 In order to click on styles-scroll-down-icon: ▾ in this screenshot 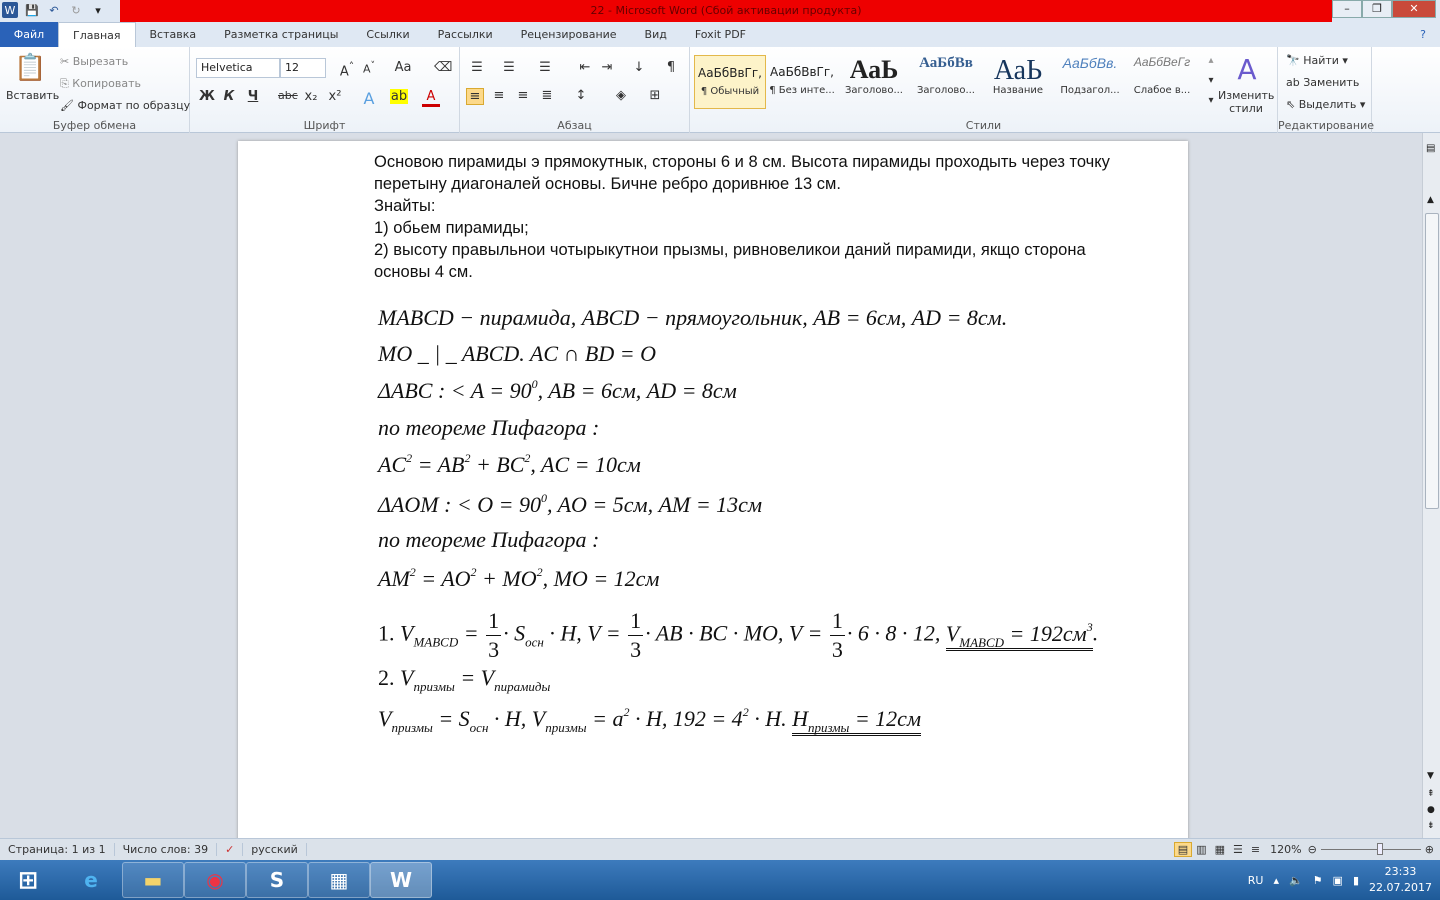, I will do `click(1211, 80)`.